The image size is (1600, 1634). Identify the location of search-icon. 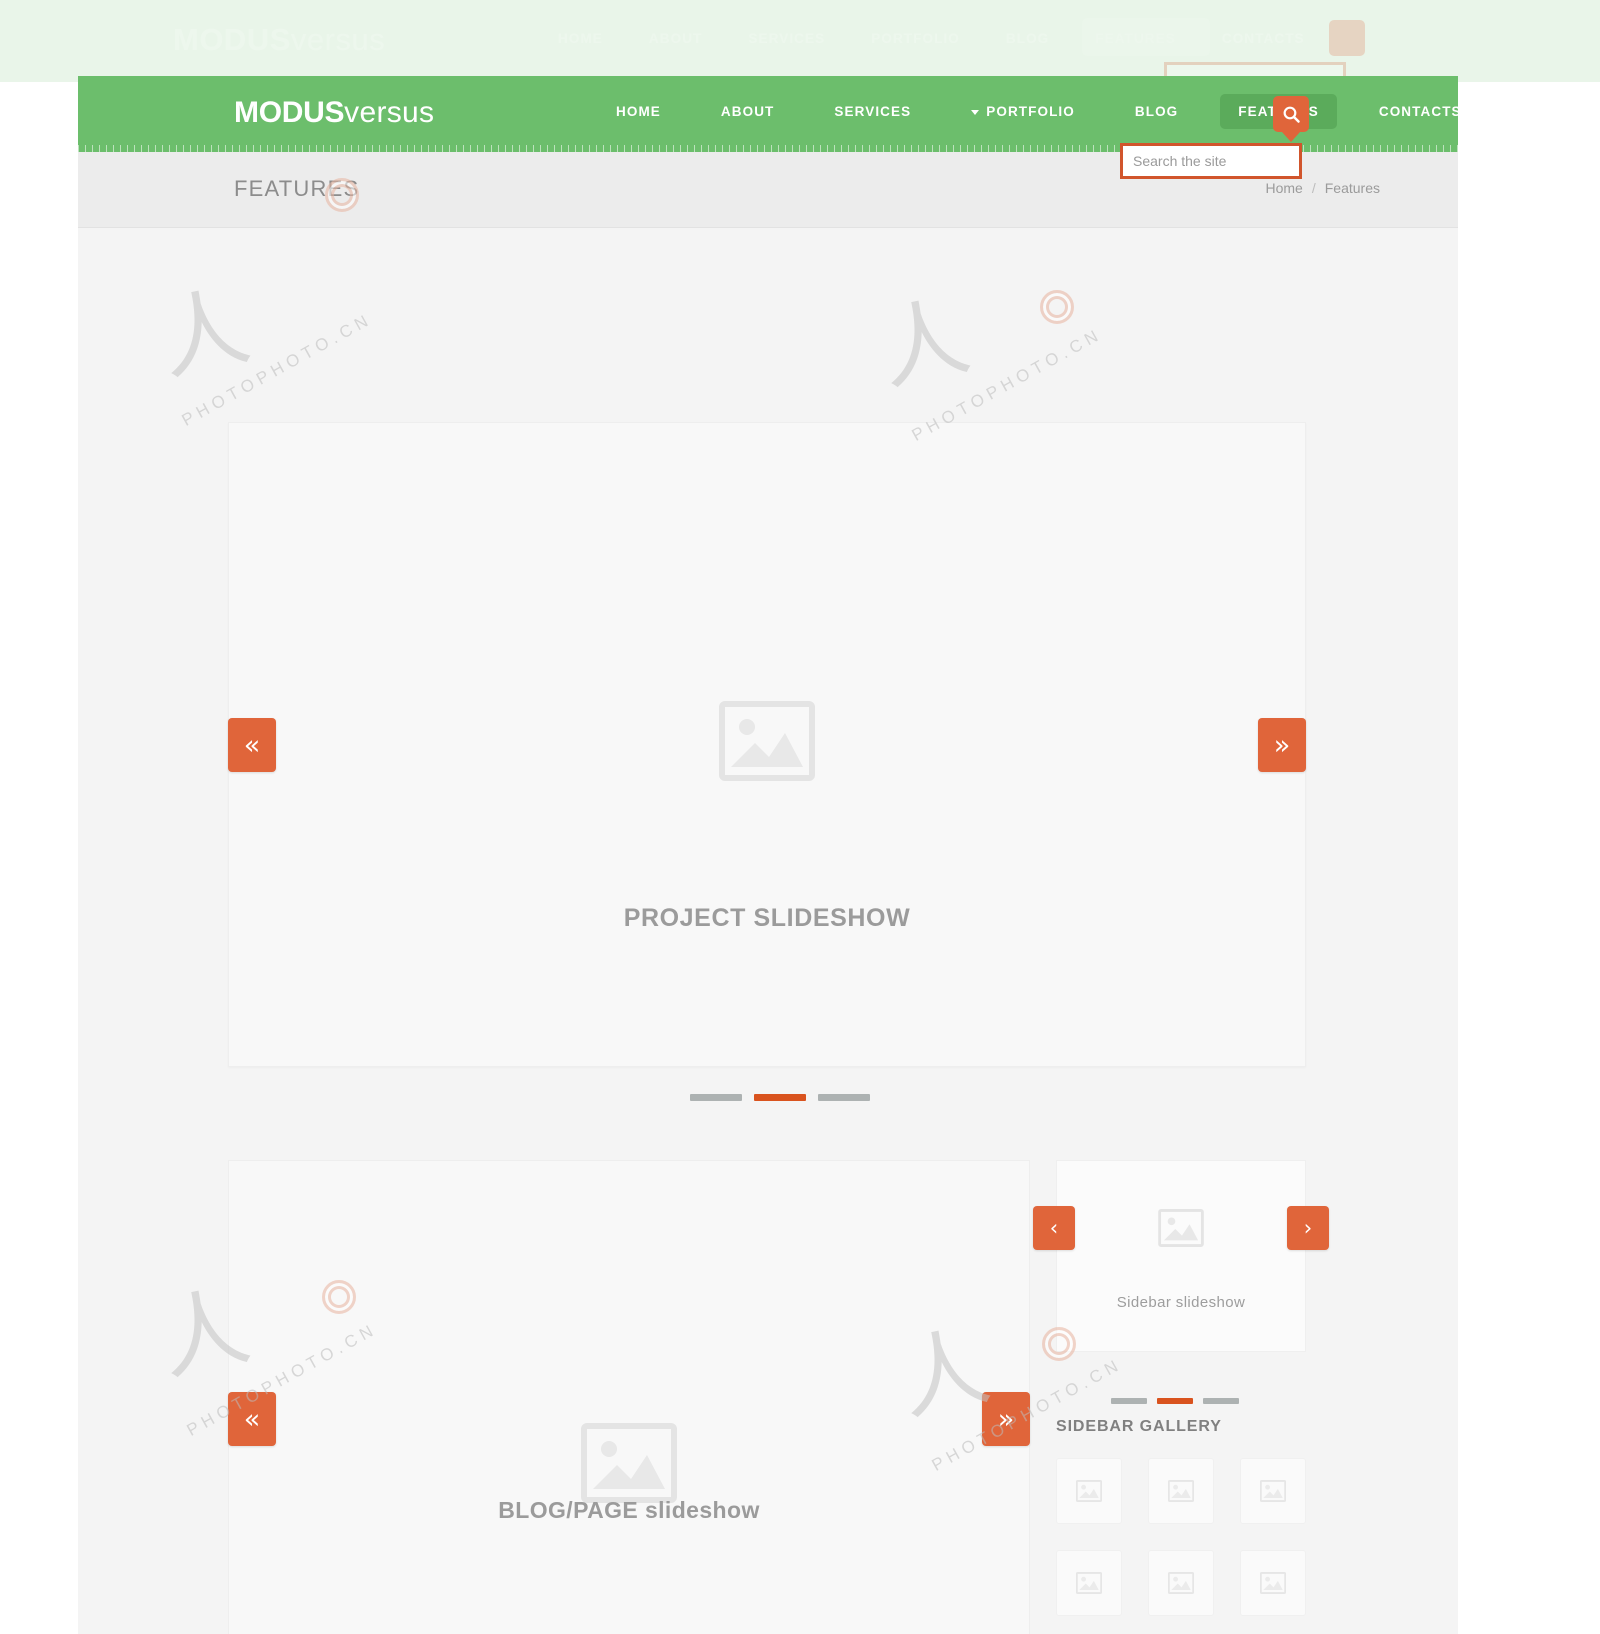
(1291, 114).